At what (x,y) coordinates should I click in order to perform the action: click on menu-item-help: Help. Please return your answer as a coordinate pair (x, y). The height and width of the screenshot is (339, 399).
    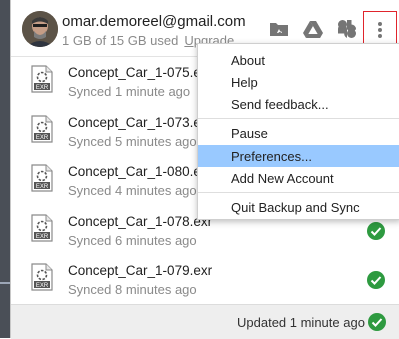
    Looking at the image, I should click on (298, 82).